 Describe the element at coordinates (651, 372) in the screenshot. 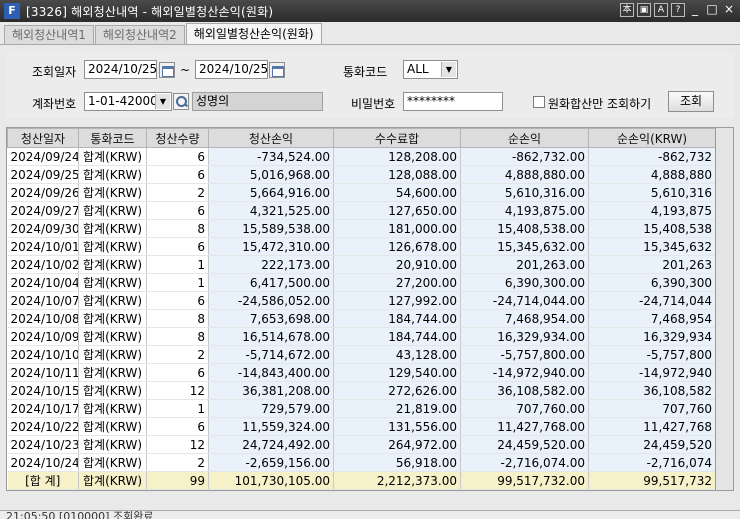

I see `cell-net-pnl-krw: -14,972,940` at that location.